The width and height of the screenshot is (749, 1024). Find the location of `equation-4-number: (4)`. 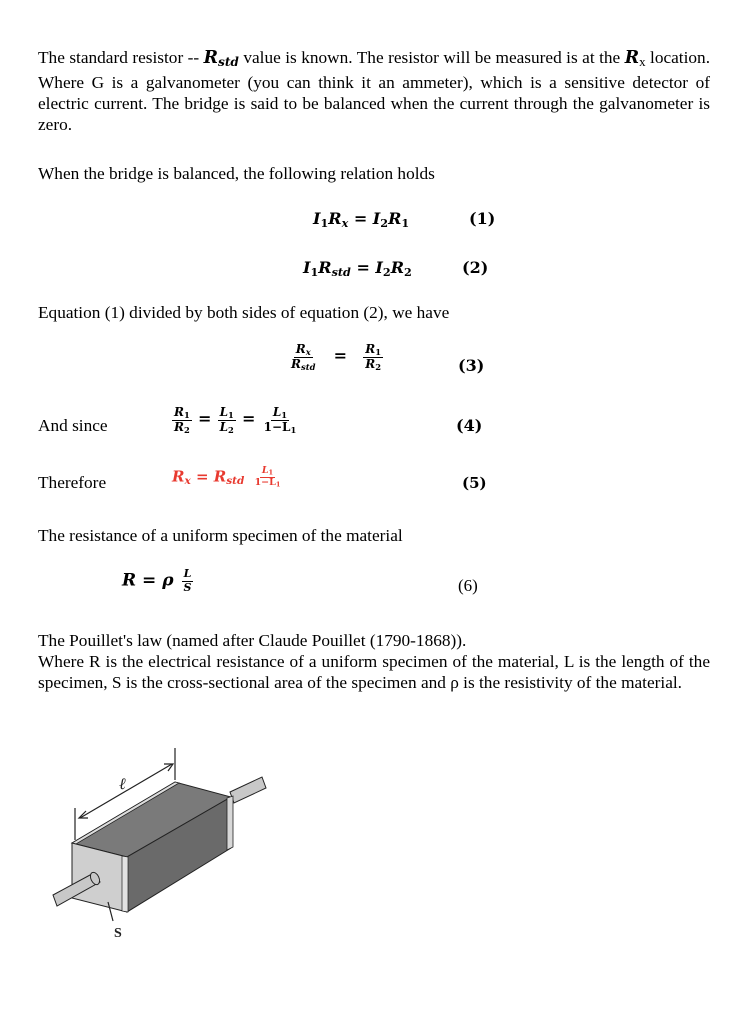

equation-4-number: (4) is located at coordinates (469, 425).